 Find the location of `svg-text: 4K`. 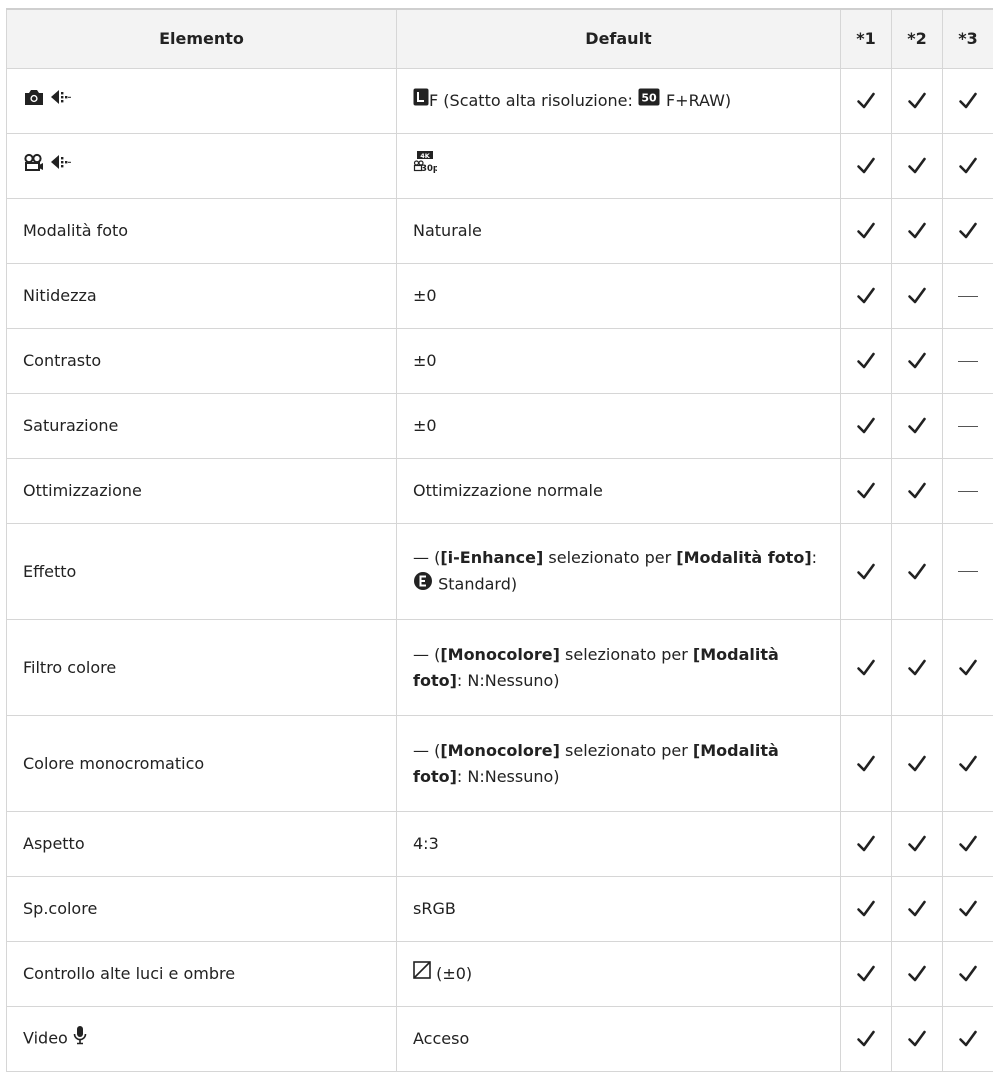

svg-text: 4K is located at coordinates (425, 156).